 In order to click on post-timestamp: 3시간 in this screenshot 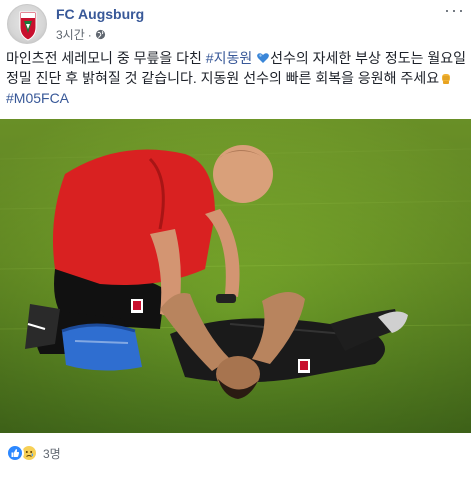, I will do `click(70, 34)`.